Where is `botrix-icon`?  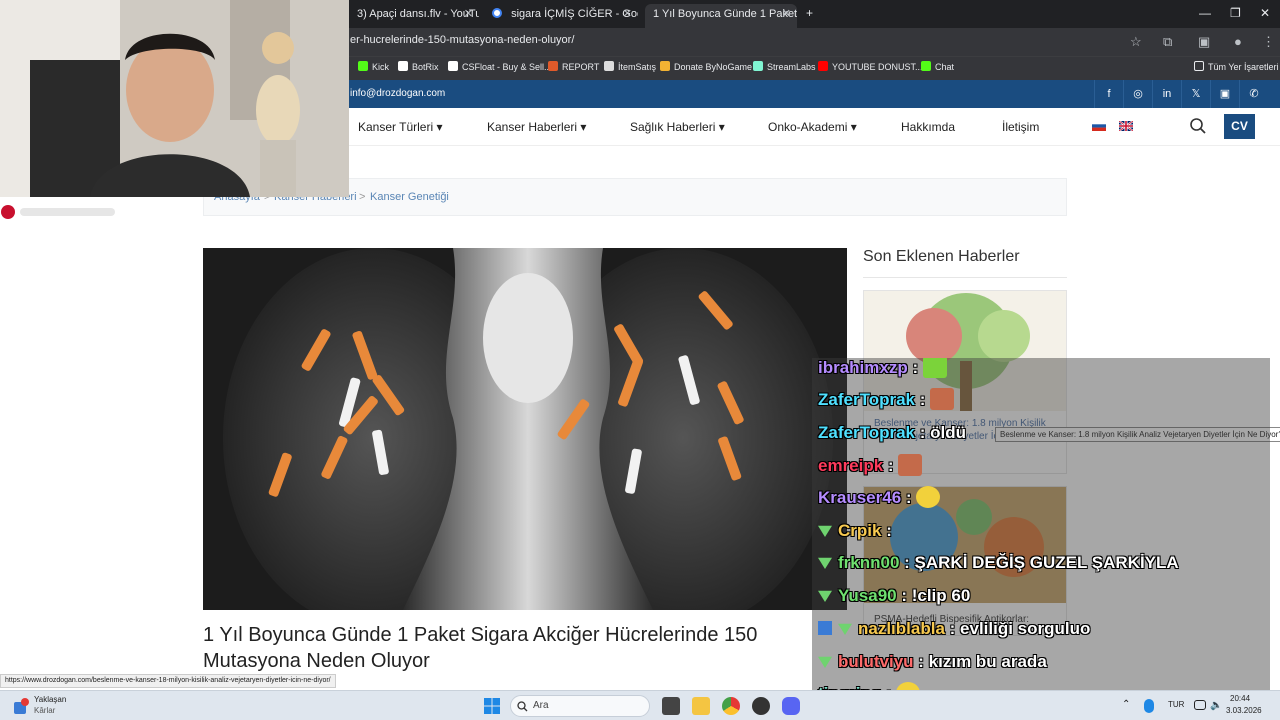
botrix-icon is located at coordinates (403, 66).